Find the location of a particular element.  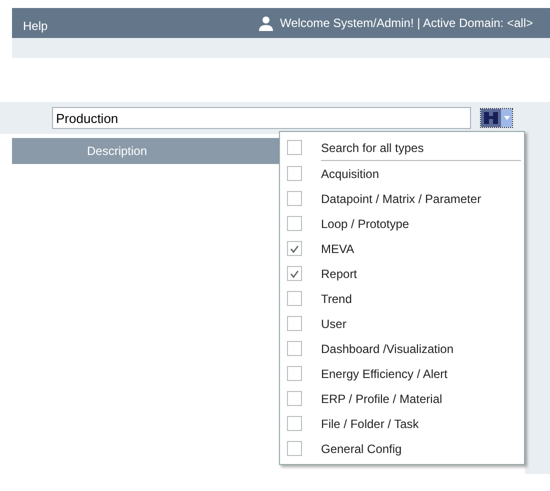

type-menu-item: Search for all types is located at coordinates (402, 147).